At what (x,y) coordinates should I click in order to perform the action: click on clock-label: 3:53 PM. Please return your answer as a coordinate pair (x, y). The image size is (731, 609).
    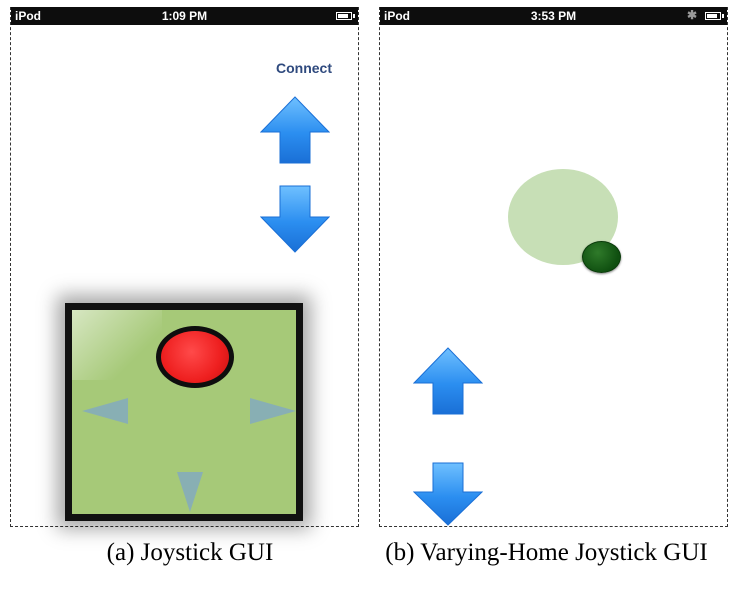
    Looking at the image, I should click on (553, 16).